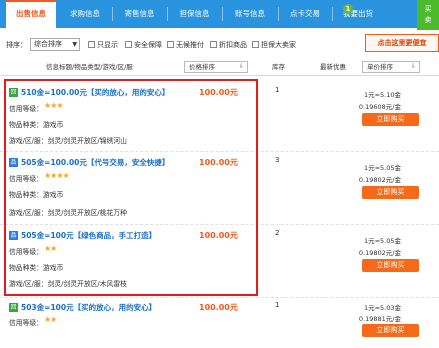 The height and width of the screenshot is (348, 439). Describe the element at coordinates (202, 67) in the screenshot. I see `price-sort-label: 价格排序` at that location.